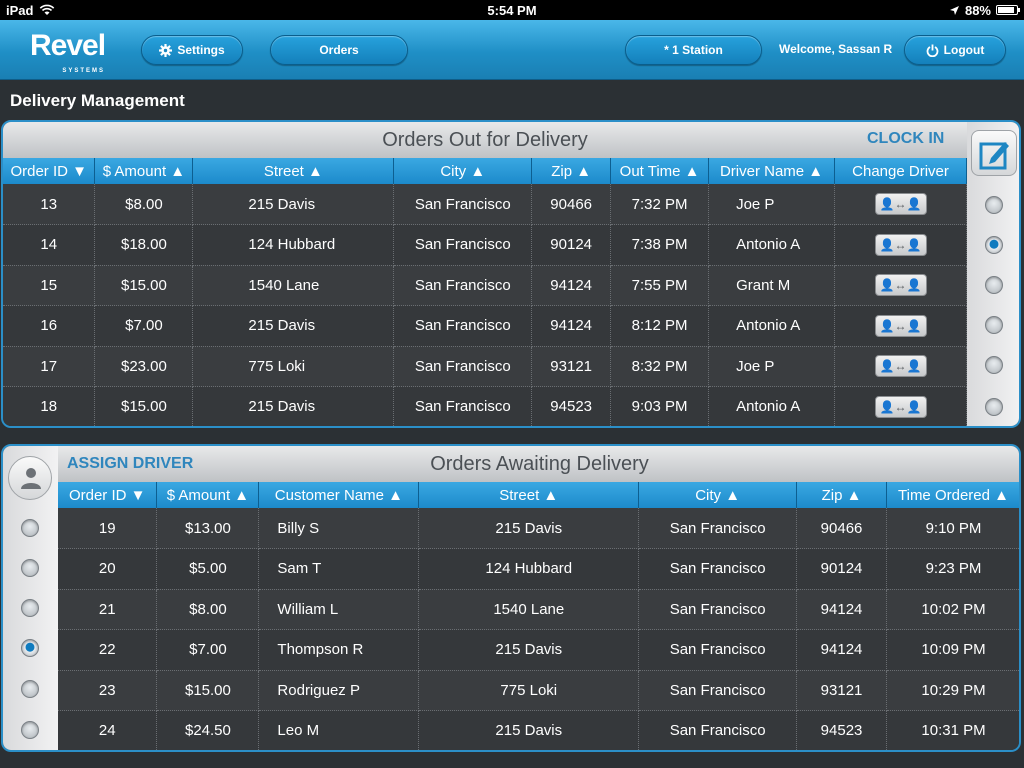 Image resolution: width=1024 pixels, height=768 pixels. I want to click on order-zip: 90124, so click(571, 245).